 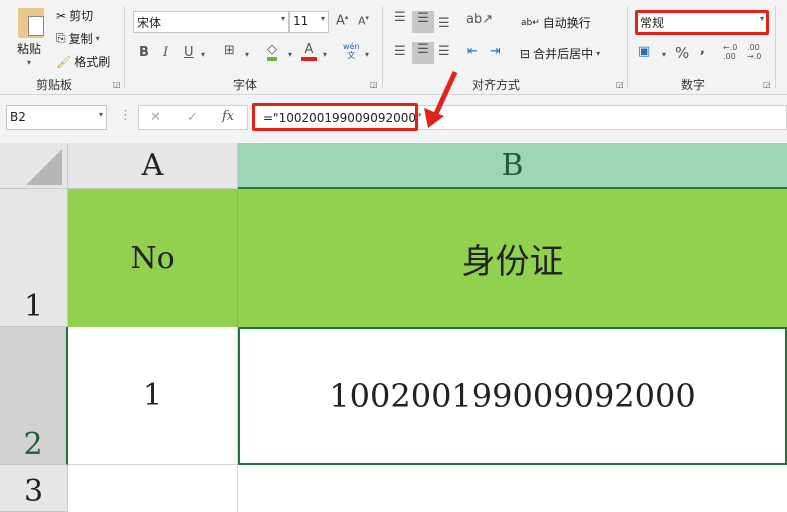 What do you see at coordinates (153, 258) in the screenshot?
I see `cell-a1: No` at bounding box center [153, 258].